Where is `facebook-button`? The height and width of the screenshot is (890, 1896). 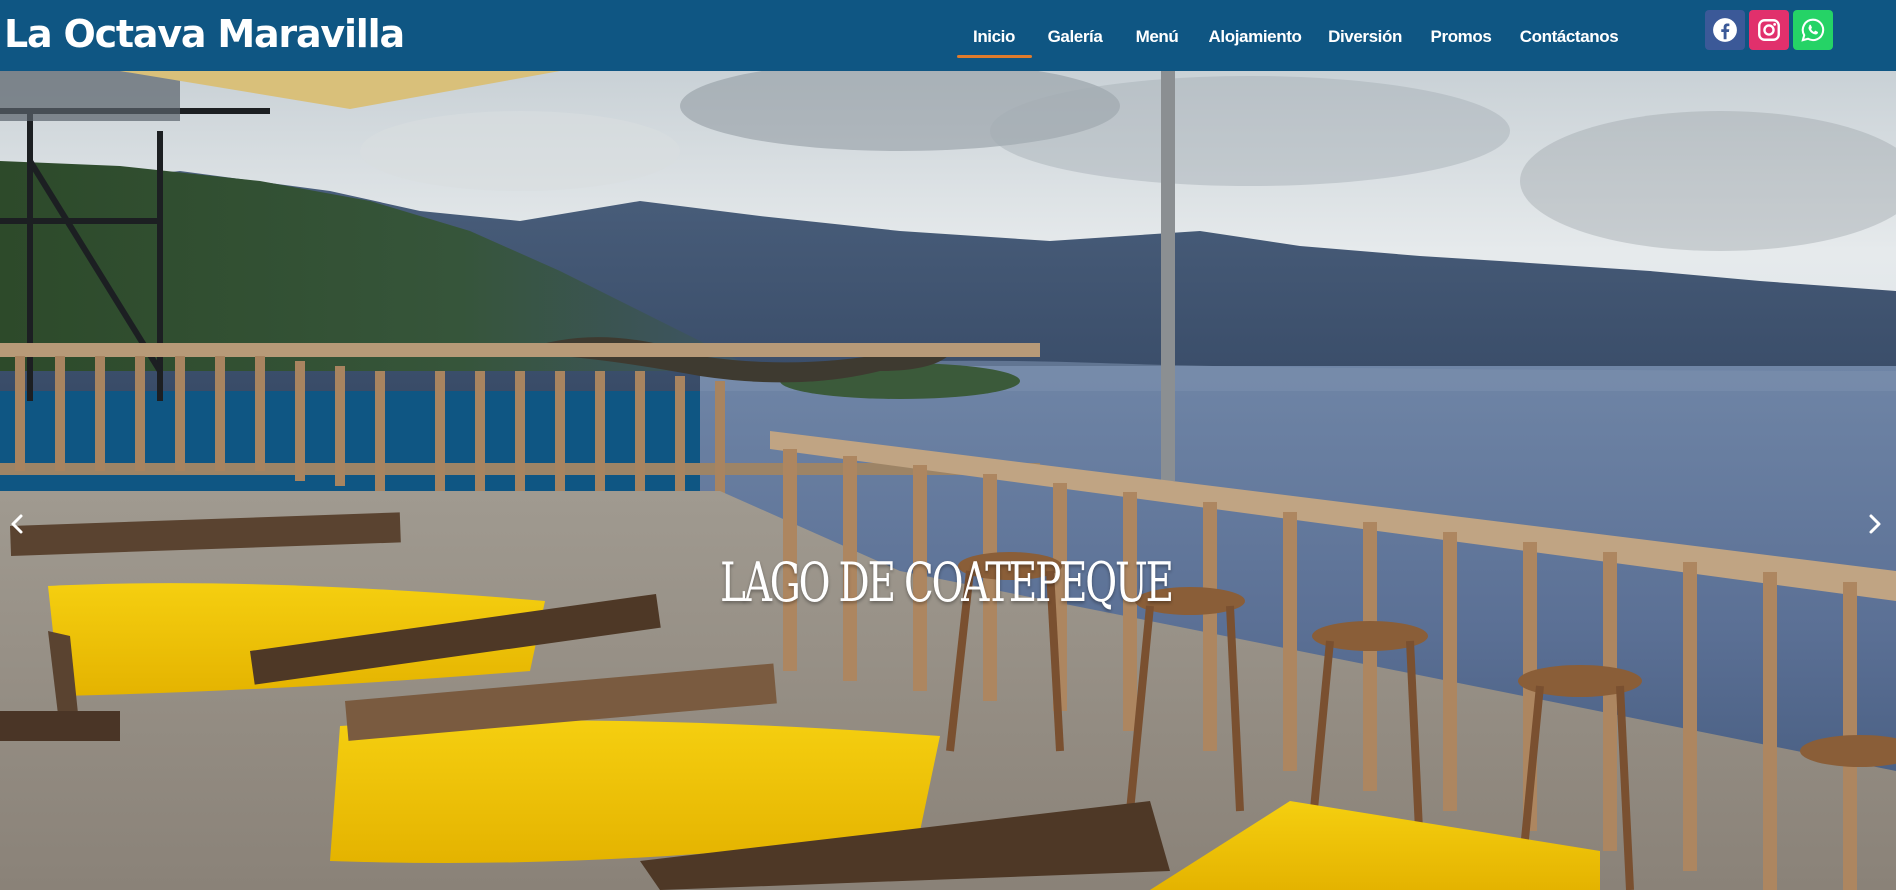 facebook-button is located at coordinates (1725, 30).